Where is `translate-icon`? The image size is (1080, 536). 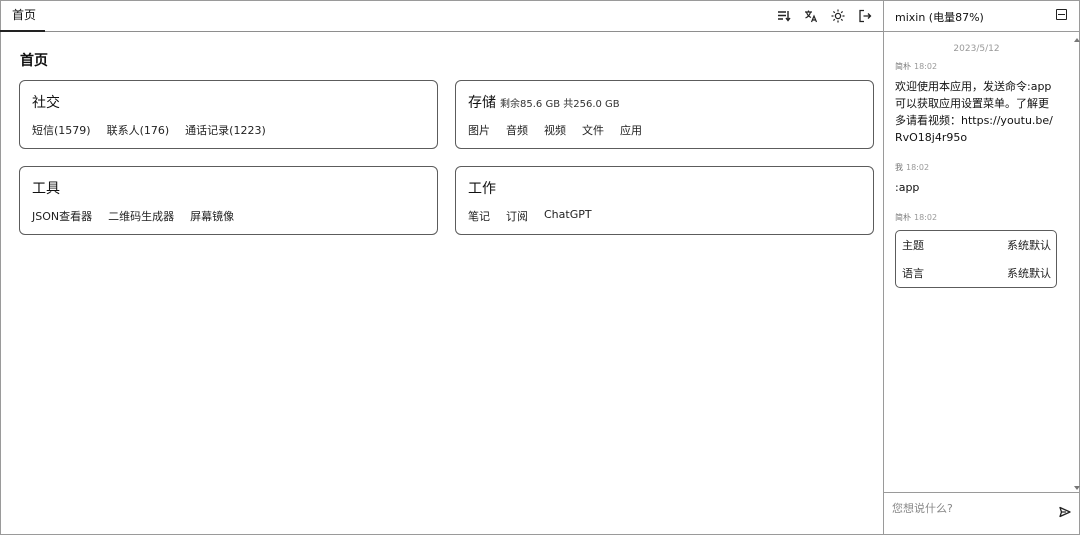
translate-icon is located at coordinates (810, 15).